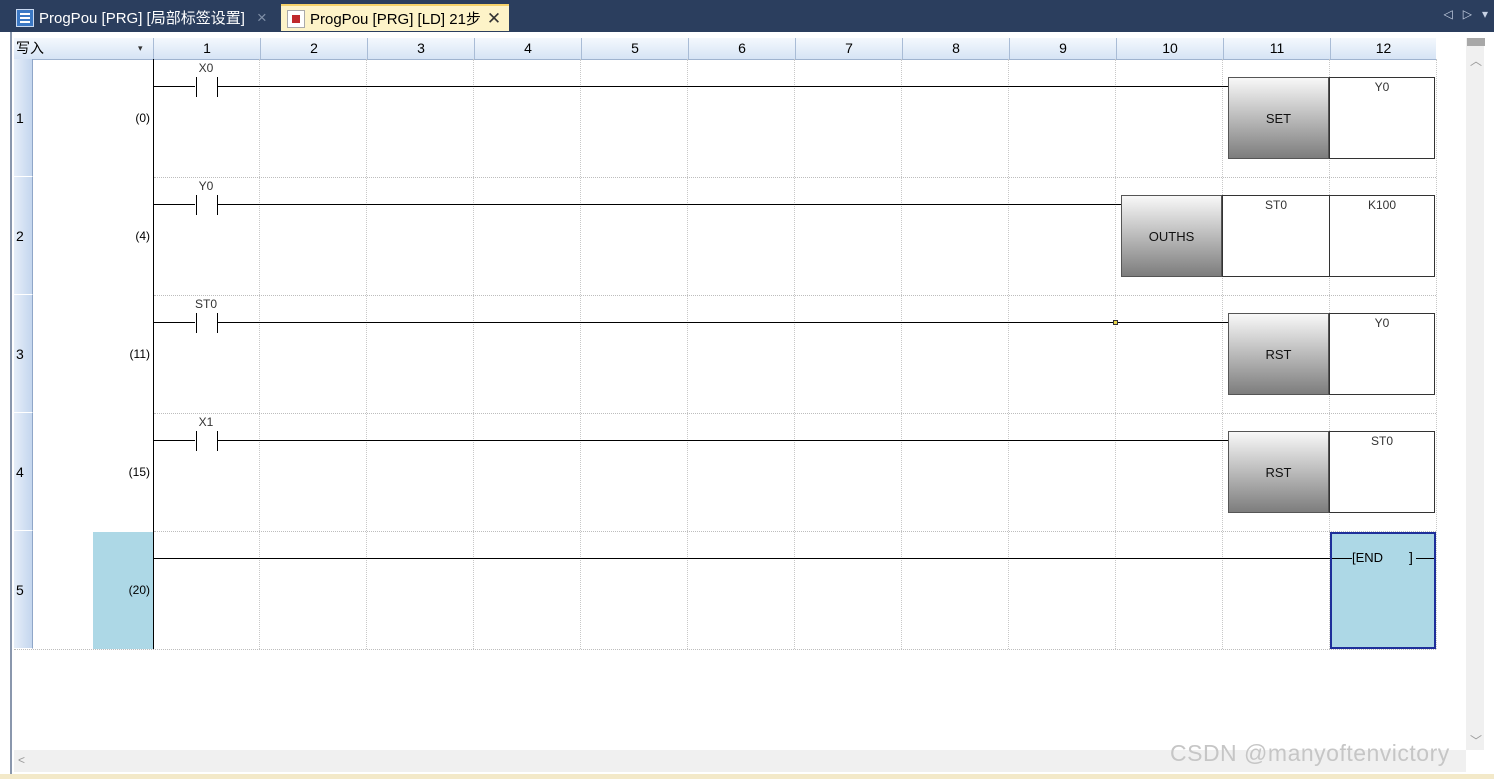  I want to click on ladder-icon, so click(296, 18).